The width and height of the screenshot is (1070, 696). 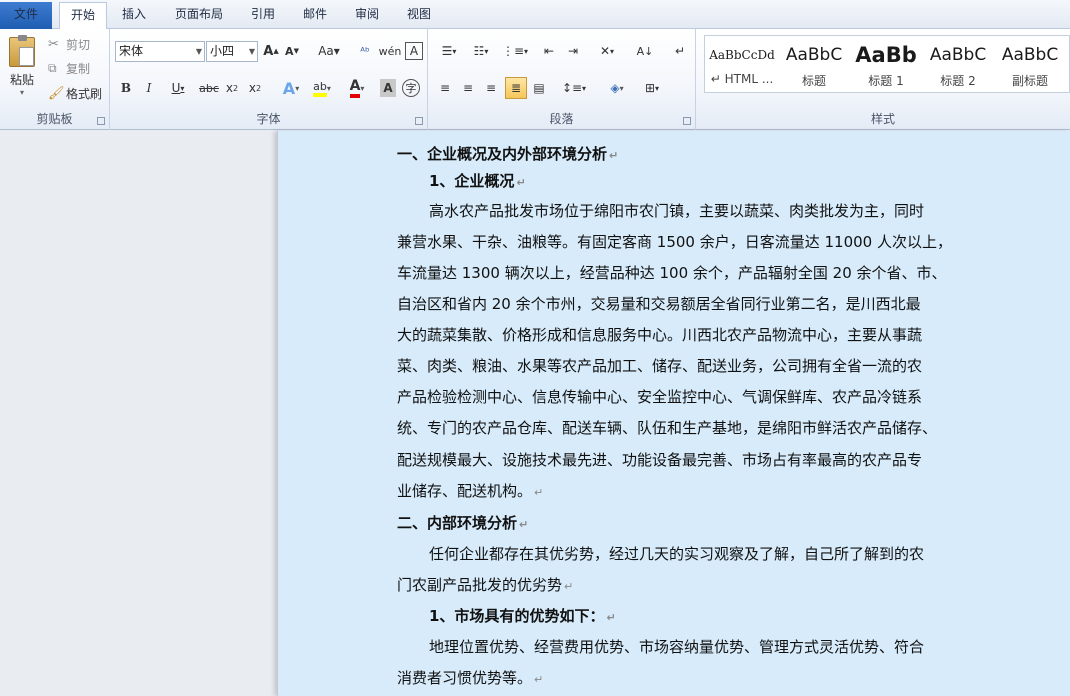 I want to click on font-size-dropdown-icon: ▼, so click(x=252, y=51).